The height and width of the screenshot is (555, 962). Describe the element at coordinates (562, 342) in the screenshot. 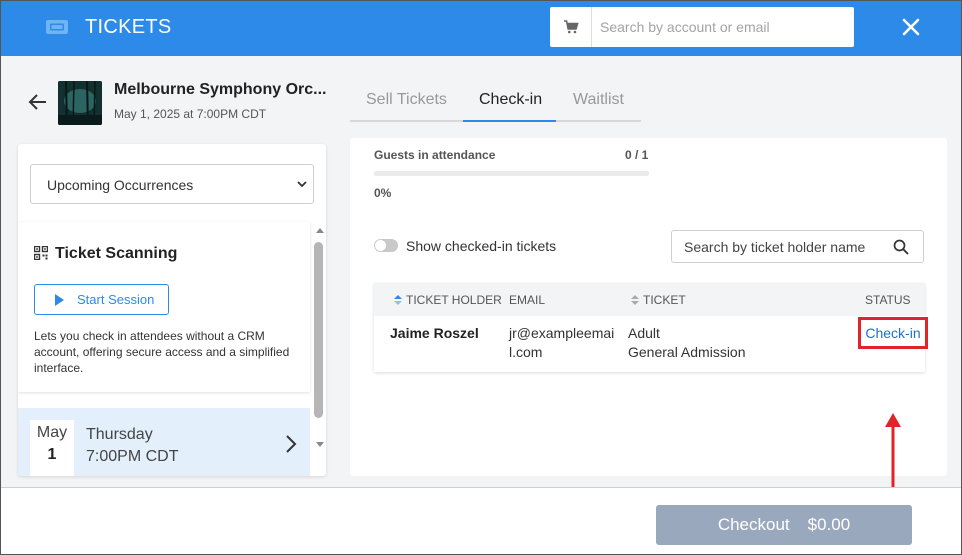

I see `cell-email: jr@exampleemail.com` at that location.